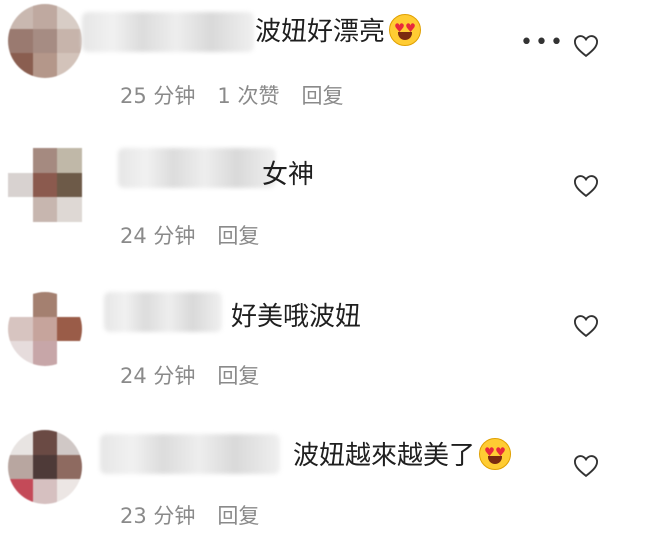 The height and width of the screenshot is (560, 650). I want to click on comment-text-content: 波妞好漂亮, so click(320, 32).